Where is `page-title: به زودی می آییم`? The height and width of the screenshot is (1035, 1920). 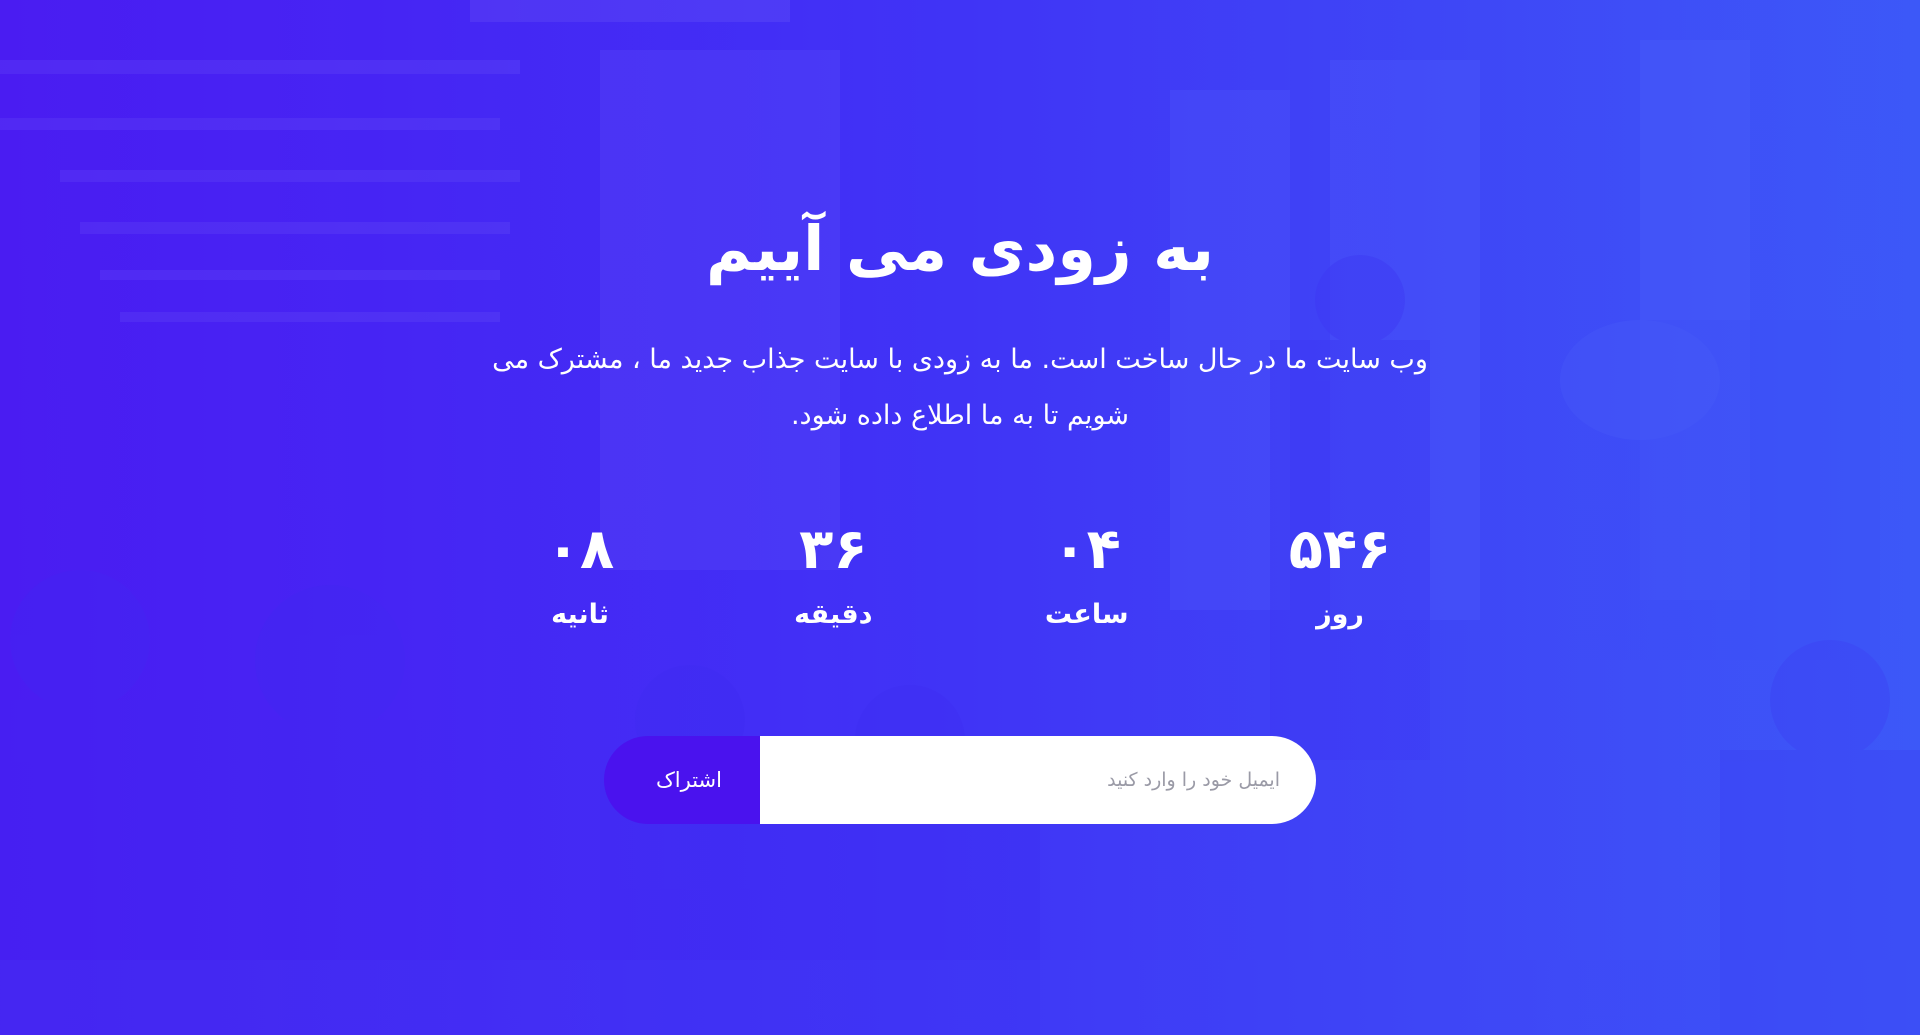 page-title: به زودی می آییم is located at coordinates (960, 248).